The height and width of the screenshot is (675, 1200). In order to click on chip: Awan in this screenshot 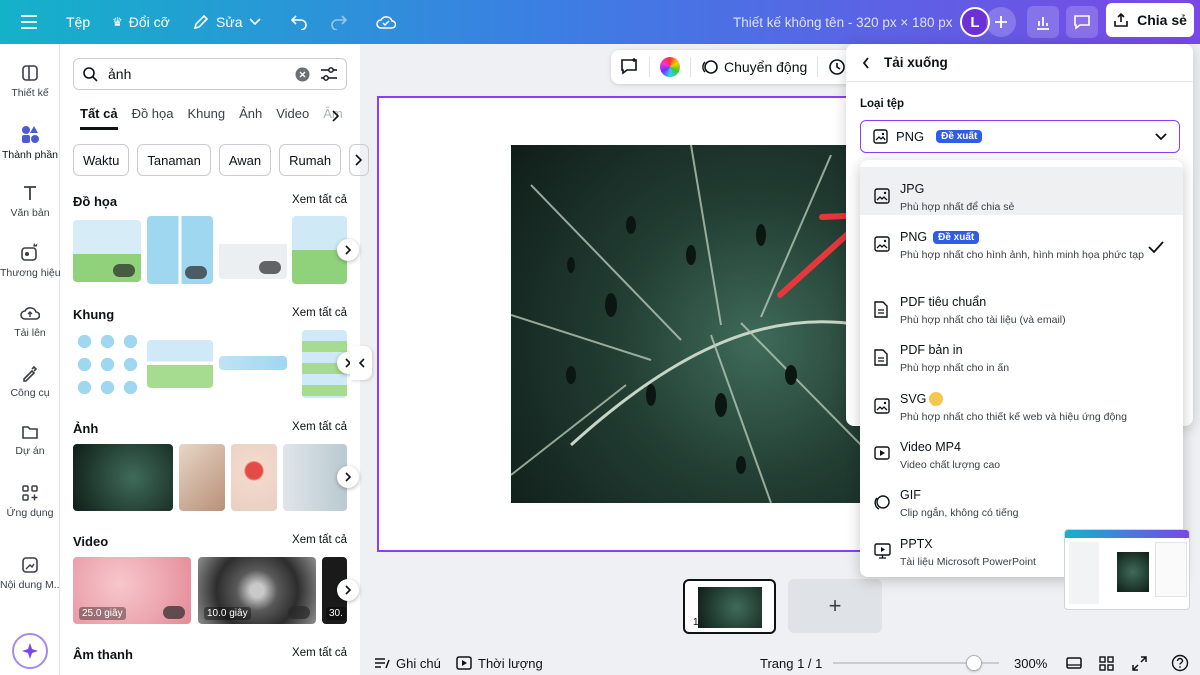, I will do `click(245, 160)`.